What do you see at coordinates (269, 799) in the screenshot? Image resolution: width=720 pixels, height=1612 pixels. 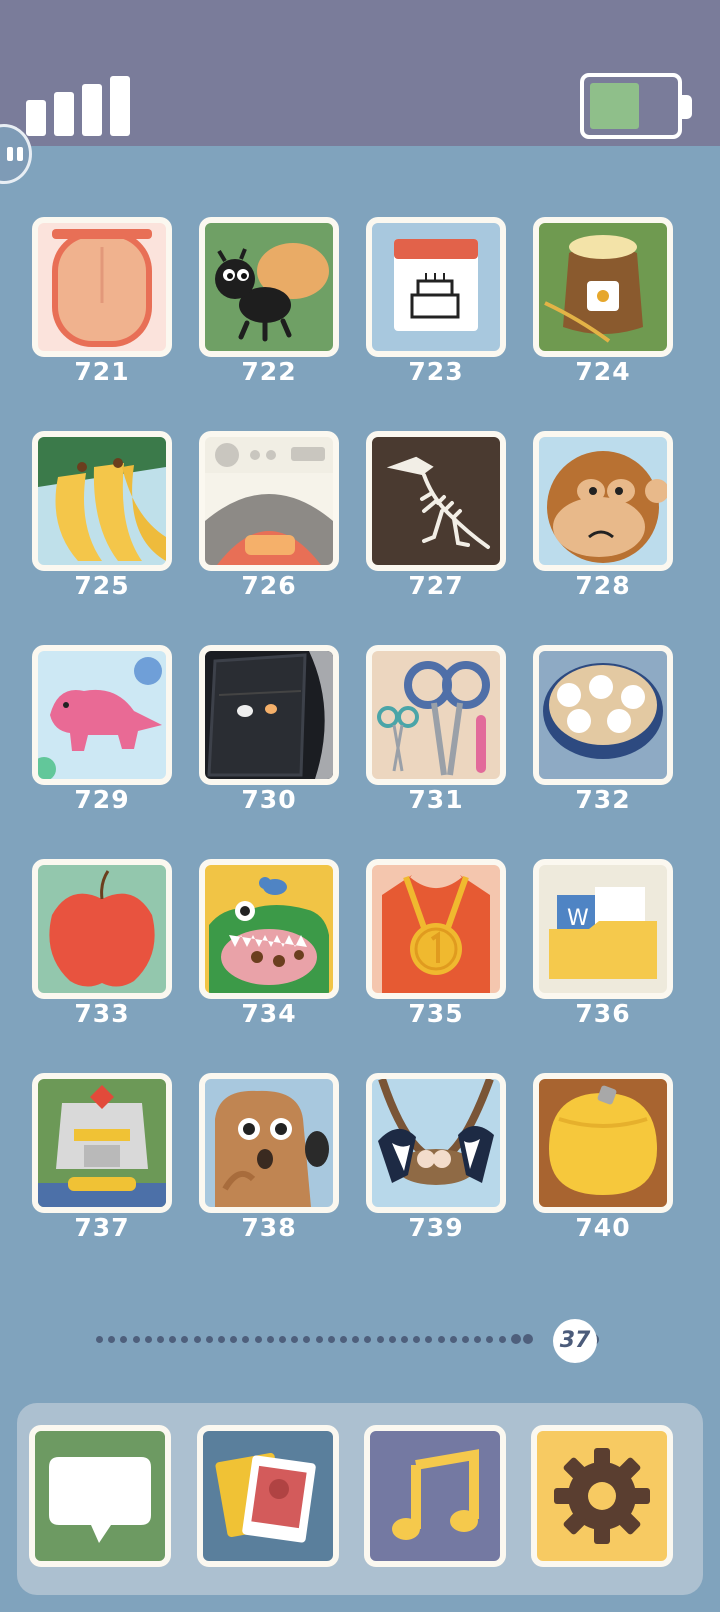 I see `level-number: 730` at bounding box center [269, 799].